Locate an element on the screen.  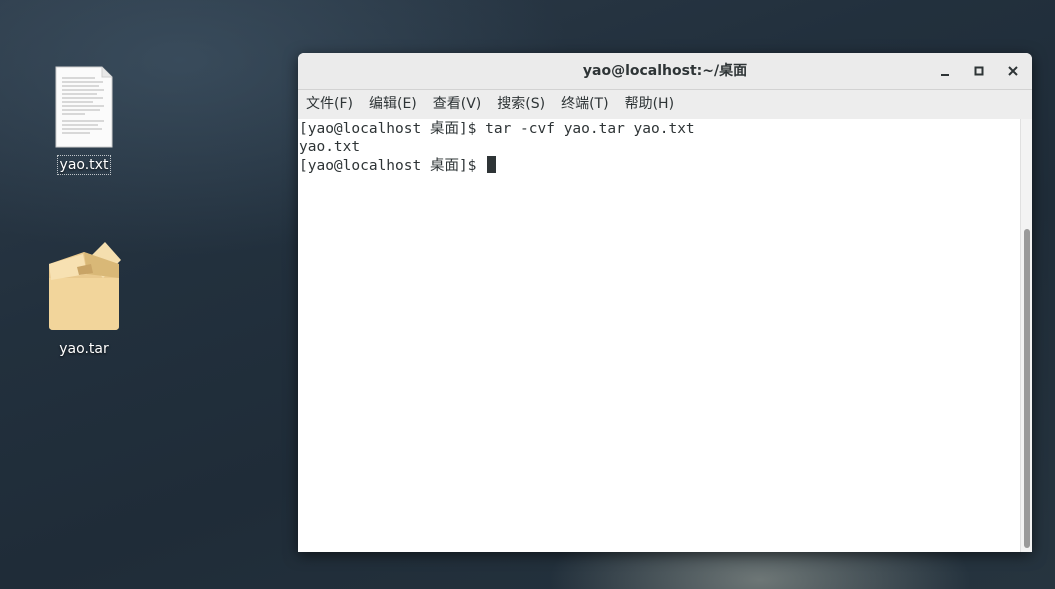
menu-help: 帮助(H) is located at coordinates (649, 104).